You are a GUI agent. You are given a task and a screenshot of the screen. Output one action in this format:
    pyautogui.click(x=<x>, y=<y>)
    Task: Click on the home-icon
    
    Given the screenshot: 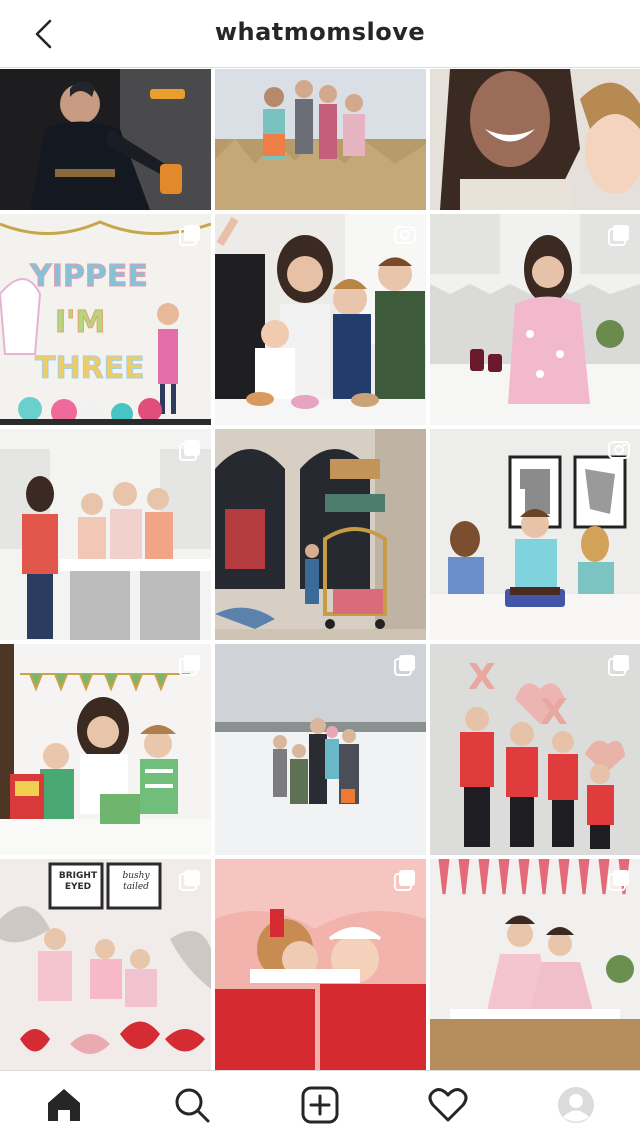 What is the action you would take?
    pyautogui.click(x=64, y=1104)
    